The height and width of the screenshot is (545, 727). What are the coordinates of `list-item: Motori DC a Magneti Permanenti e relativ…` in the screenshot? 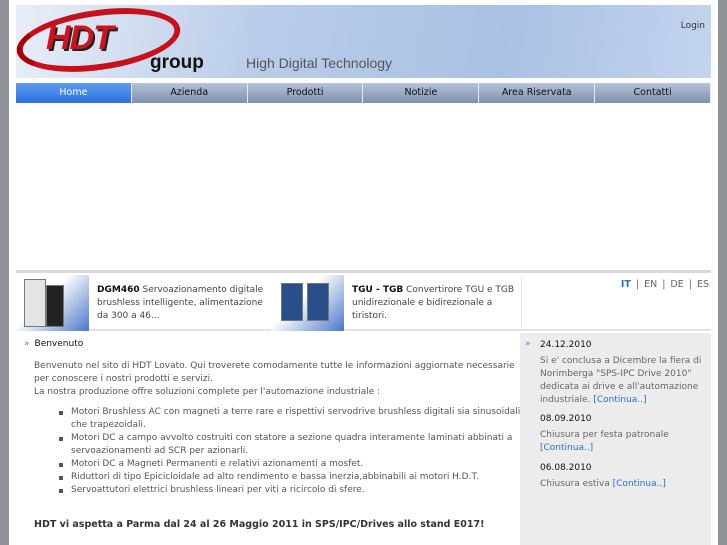 It's located at (290, 464).